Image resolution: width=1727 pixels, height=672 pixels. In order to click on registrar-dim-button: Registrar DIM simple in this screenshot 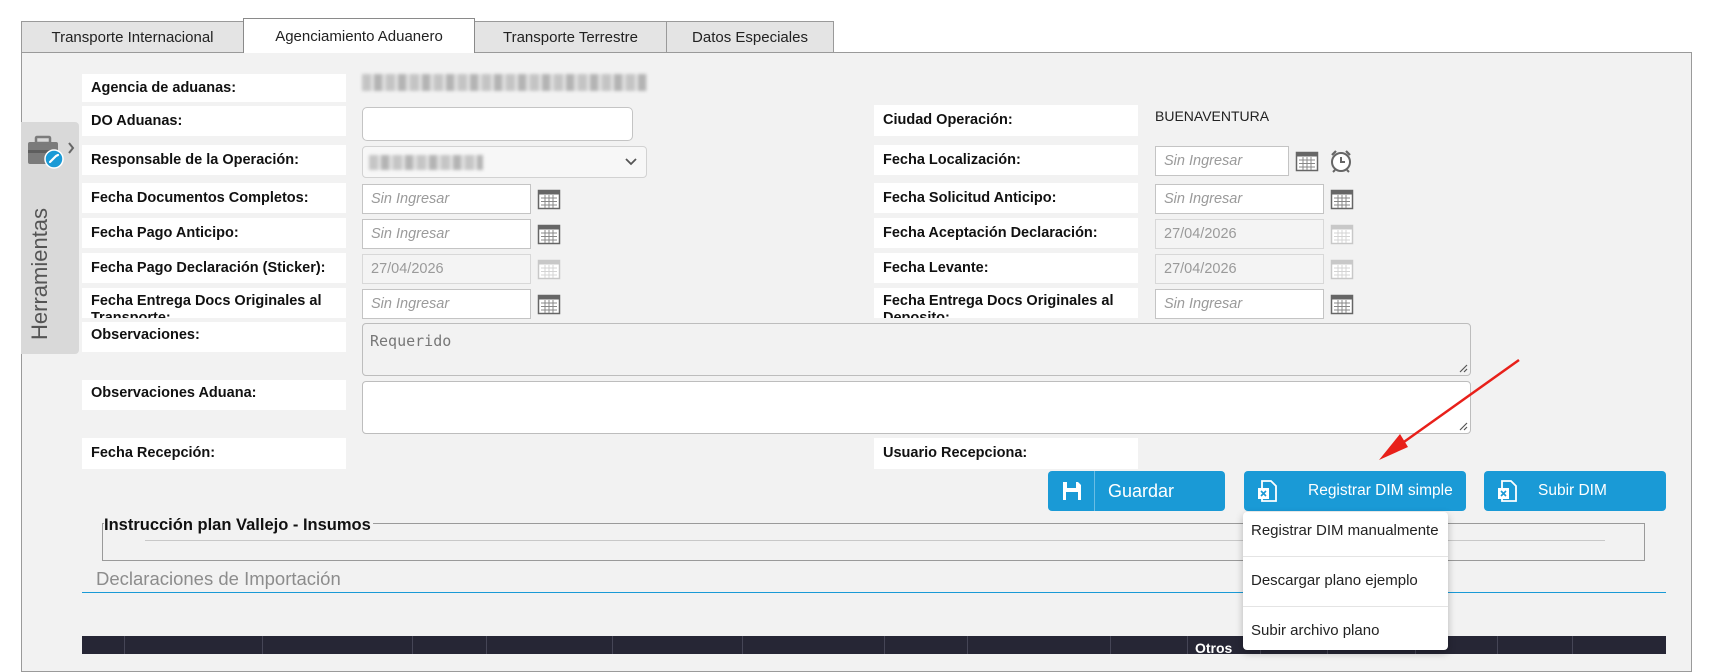, I will do `click(1355, 491)`.